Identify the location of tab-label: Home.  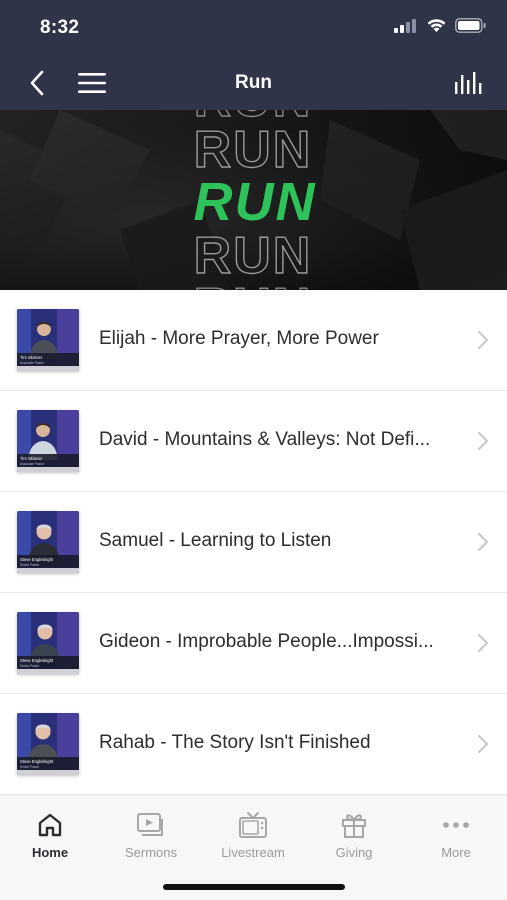
(50, 852).